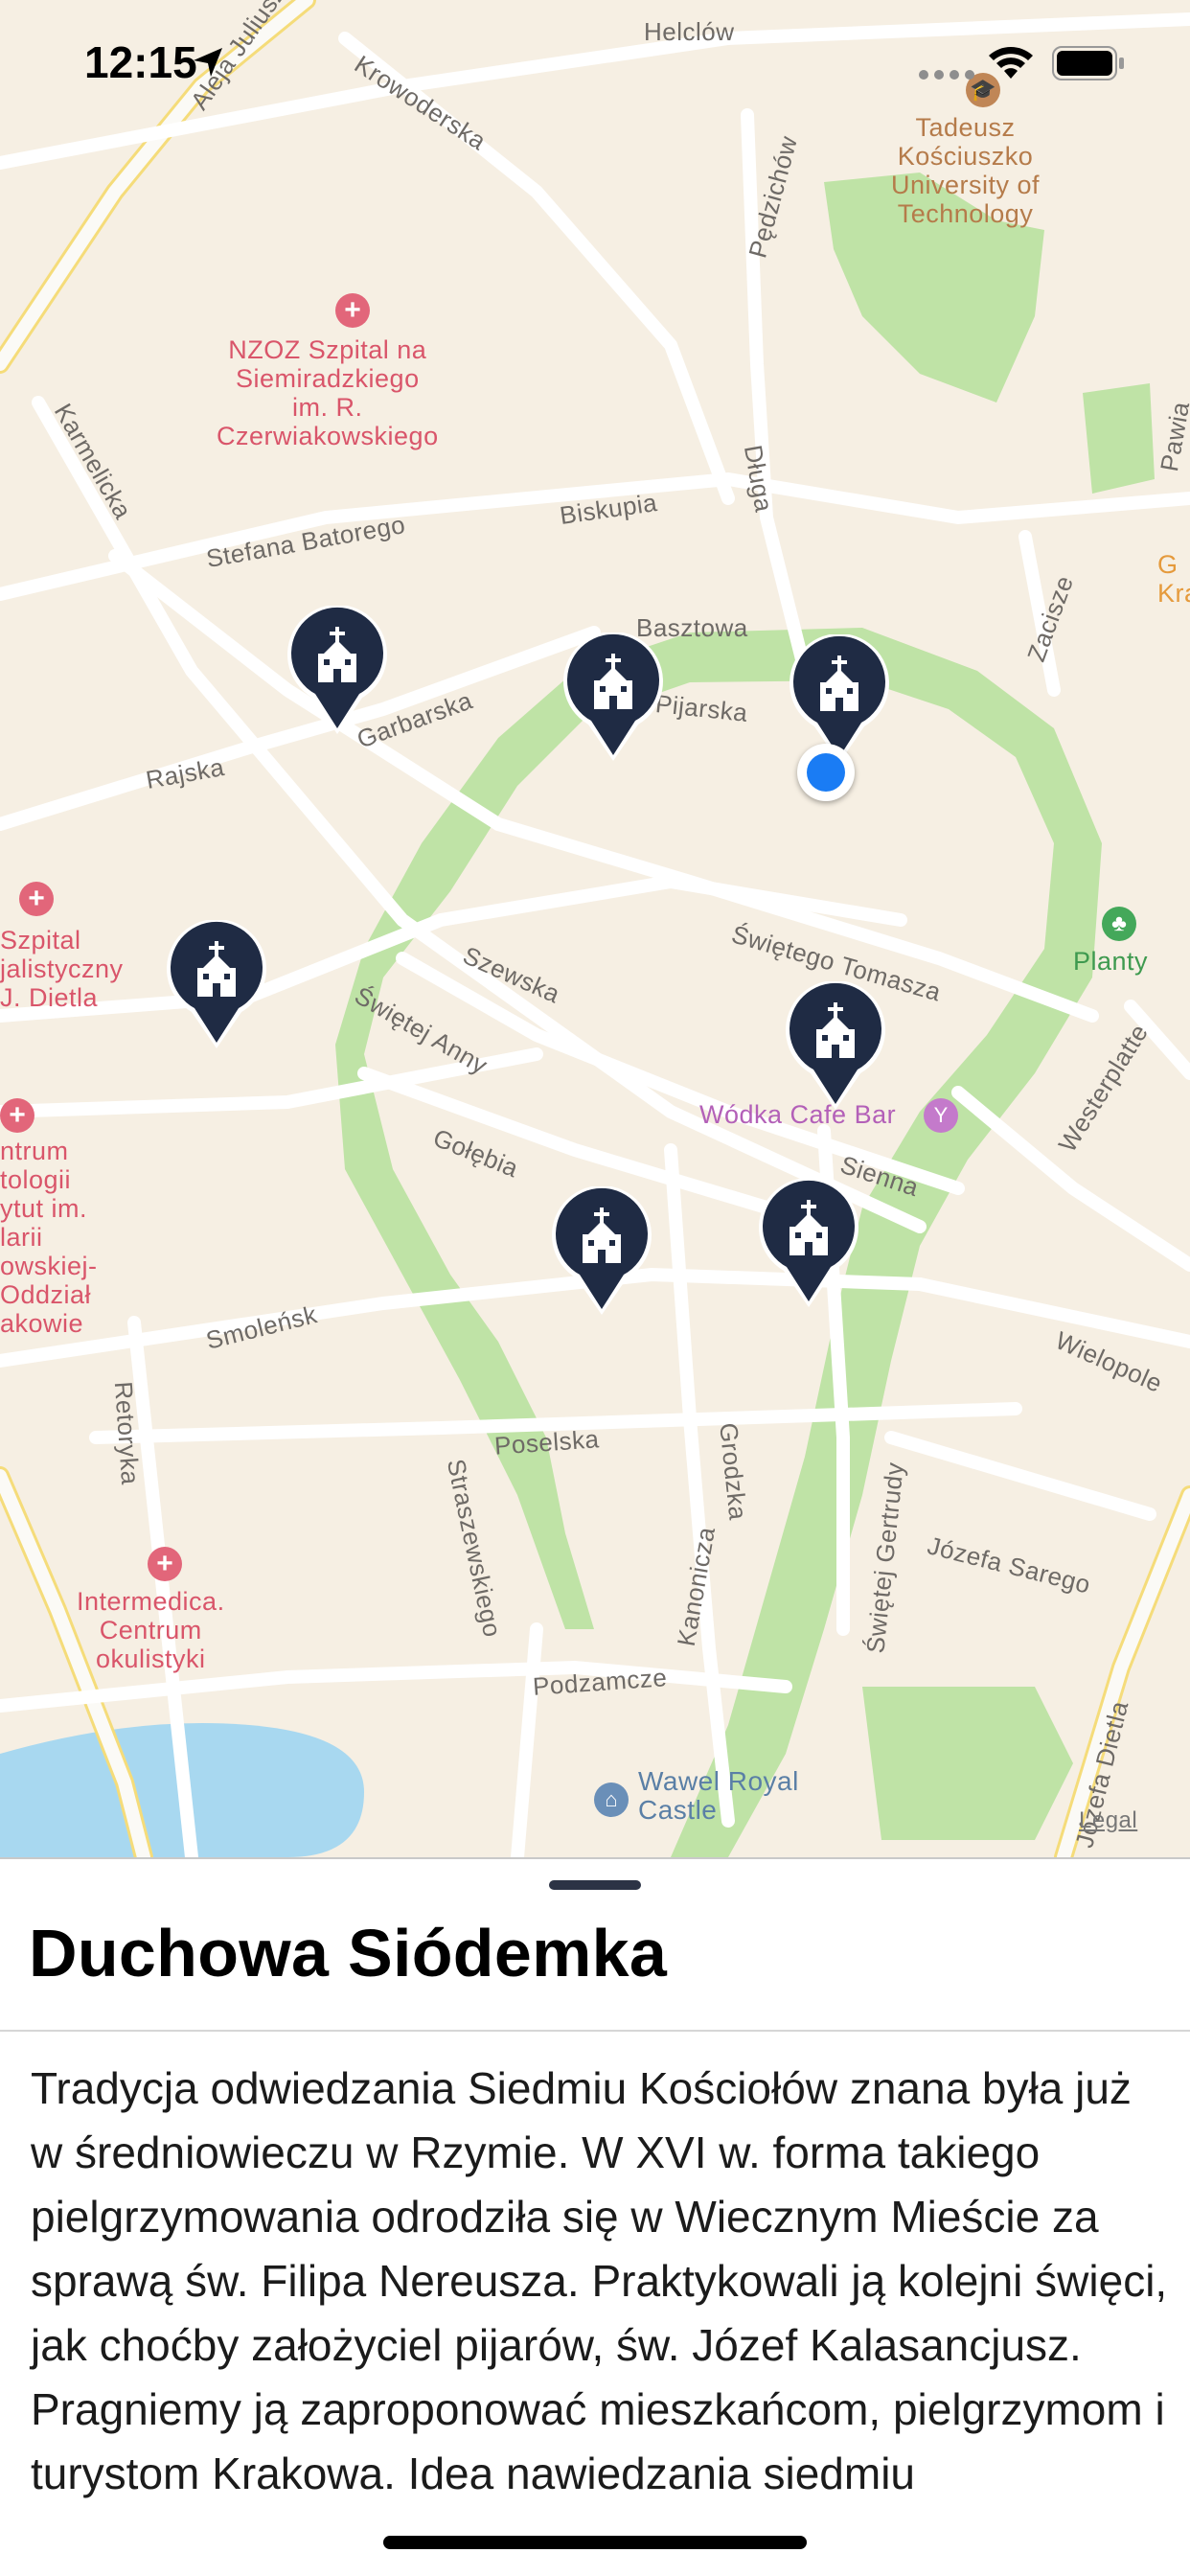 Image resolution: width=1190 pixels, height=2576 pixels. I want to click on divider, so click(595, 2031).